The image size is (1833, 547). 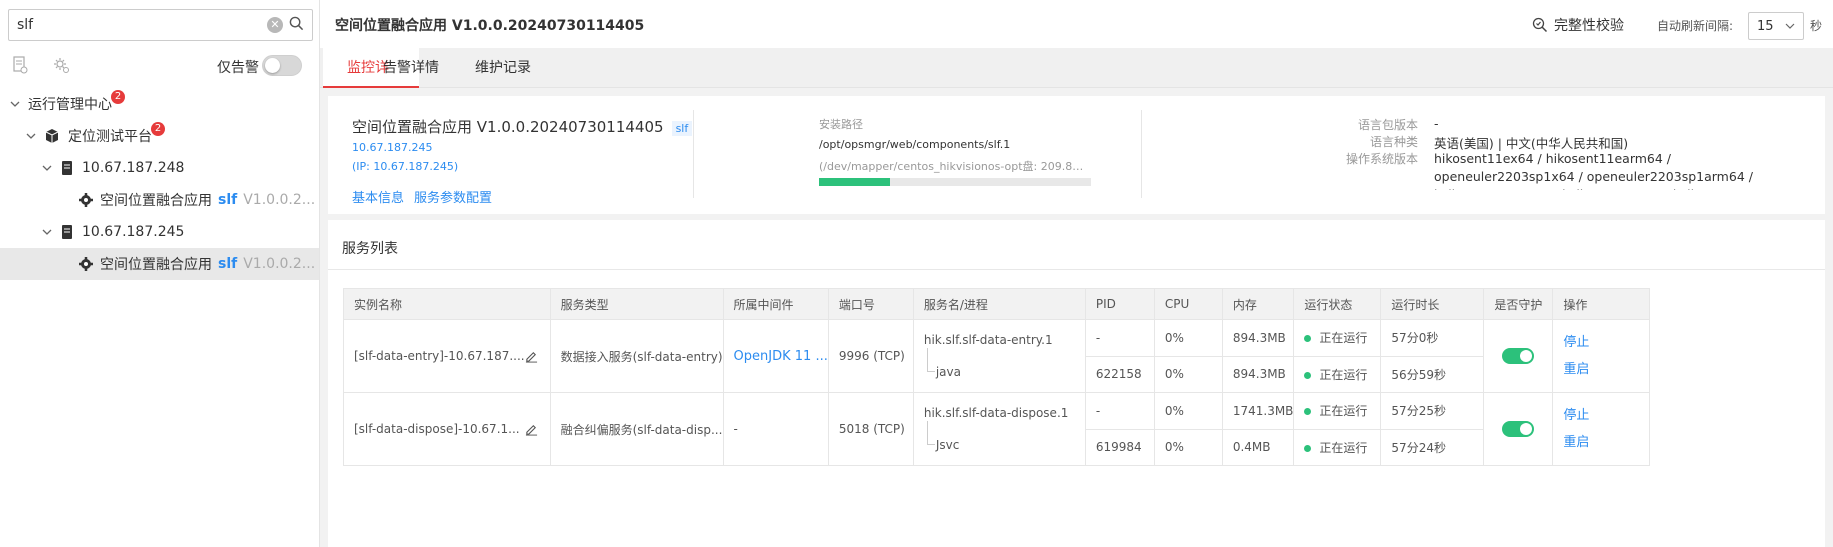 What do you see at coordinates (1540, 25) in the screenshot?
I see `integrity-search-icon` at bounding box center [1540, 25].